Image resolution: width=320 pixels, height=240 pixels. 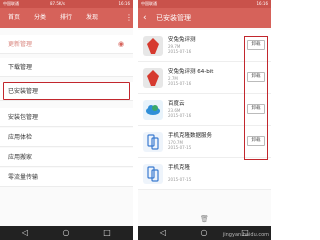 What do you see at coordinates (92, 18) in the screenshot?
I see `tab-discover: 发现` at bounding box center [92, 18].